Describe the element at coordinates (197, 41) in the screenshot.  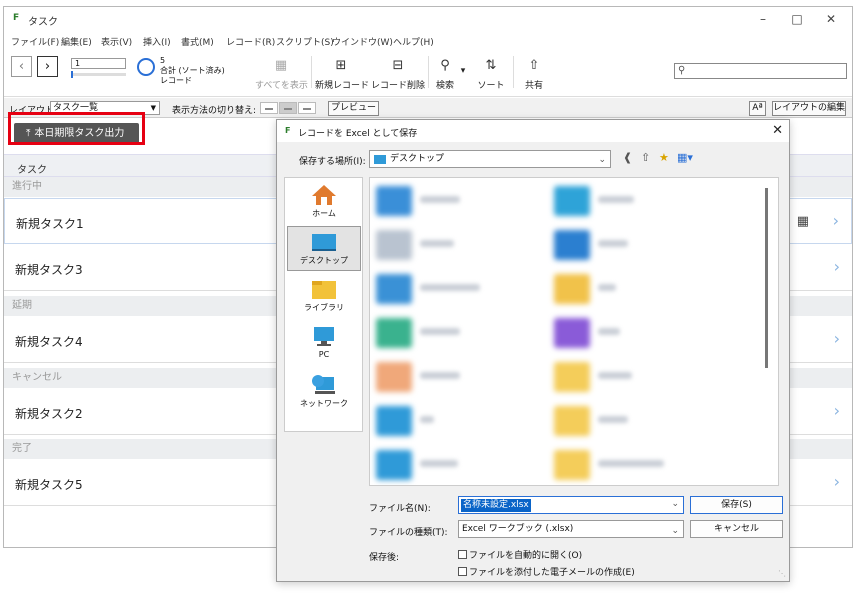
I see `menu-format: 書式(M)` at that location.